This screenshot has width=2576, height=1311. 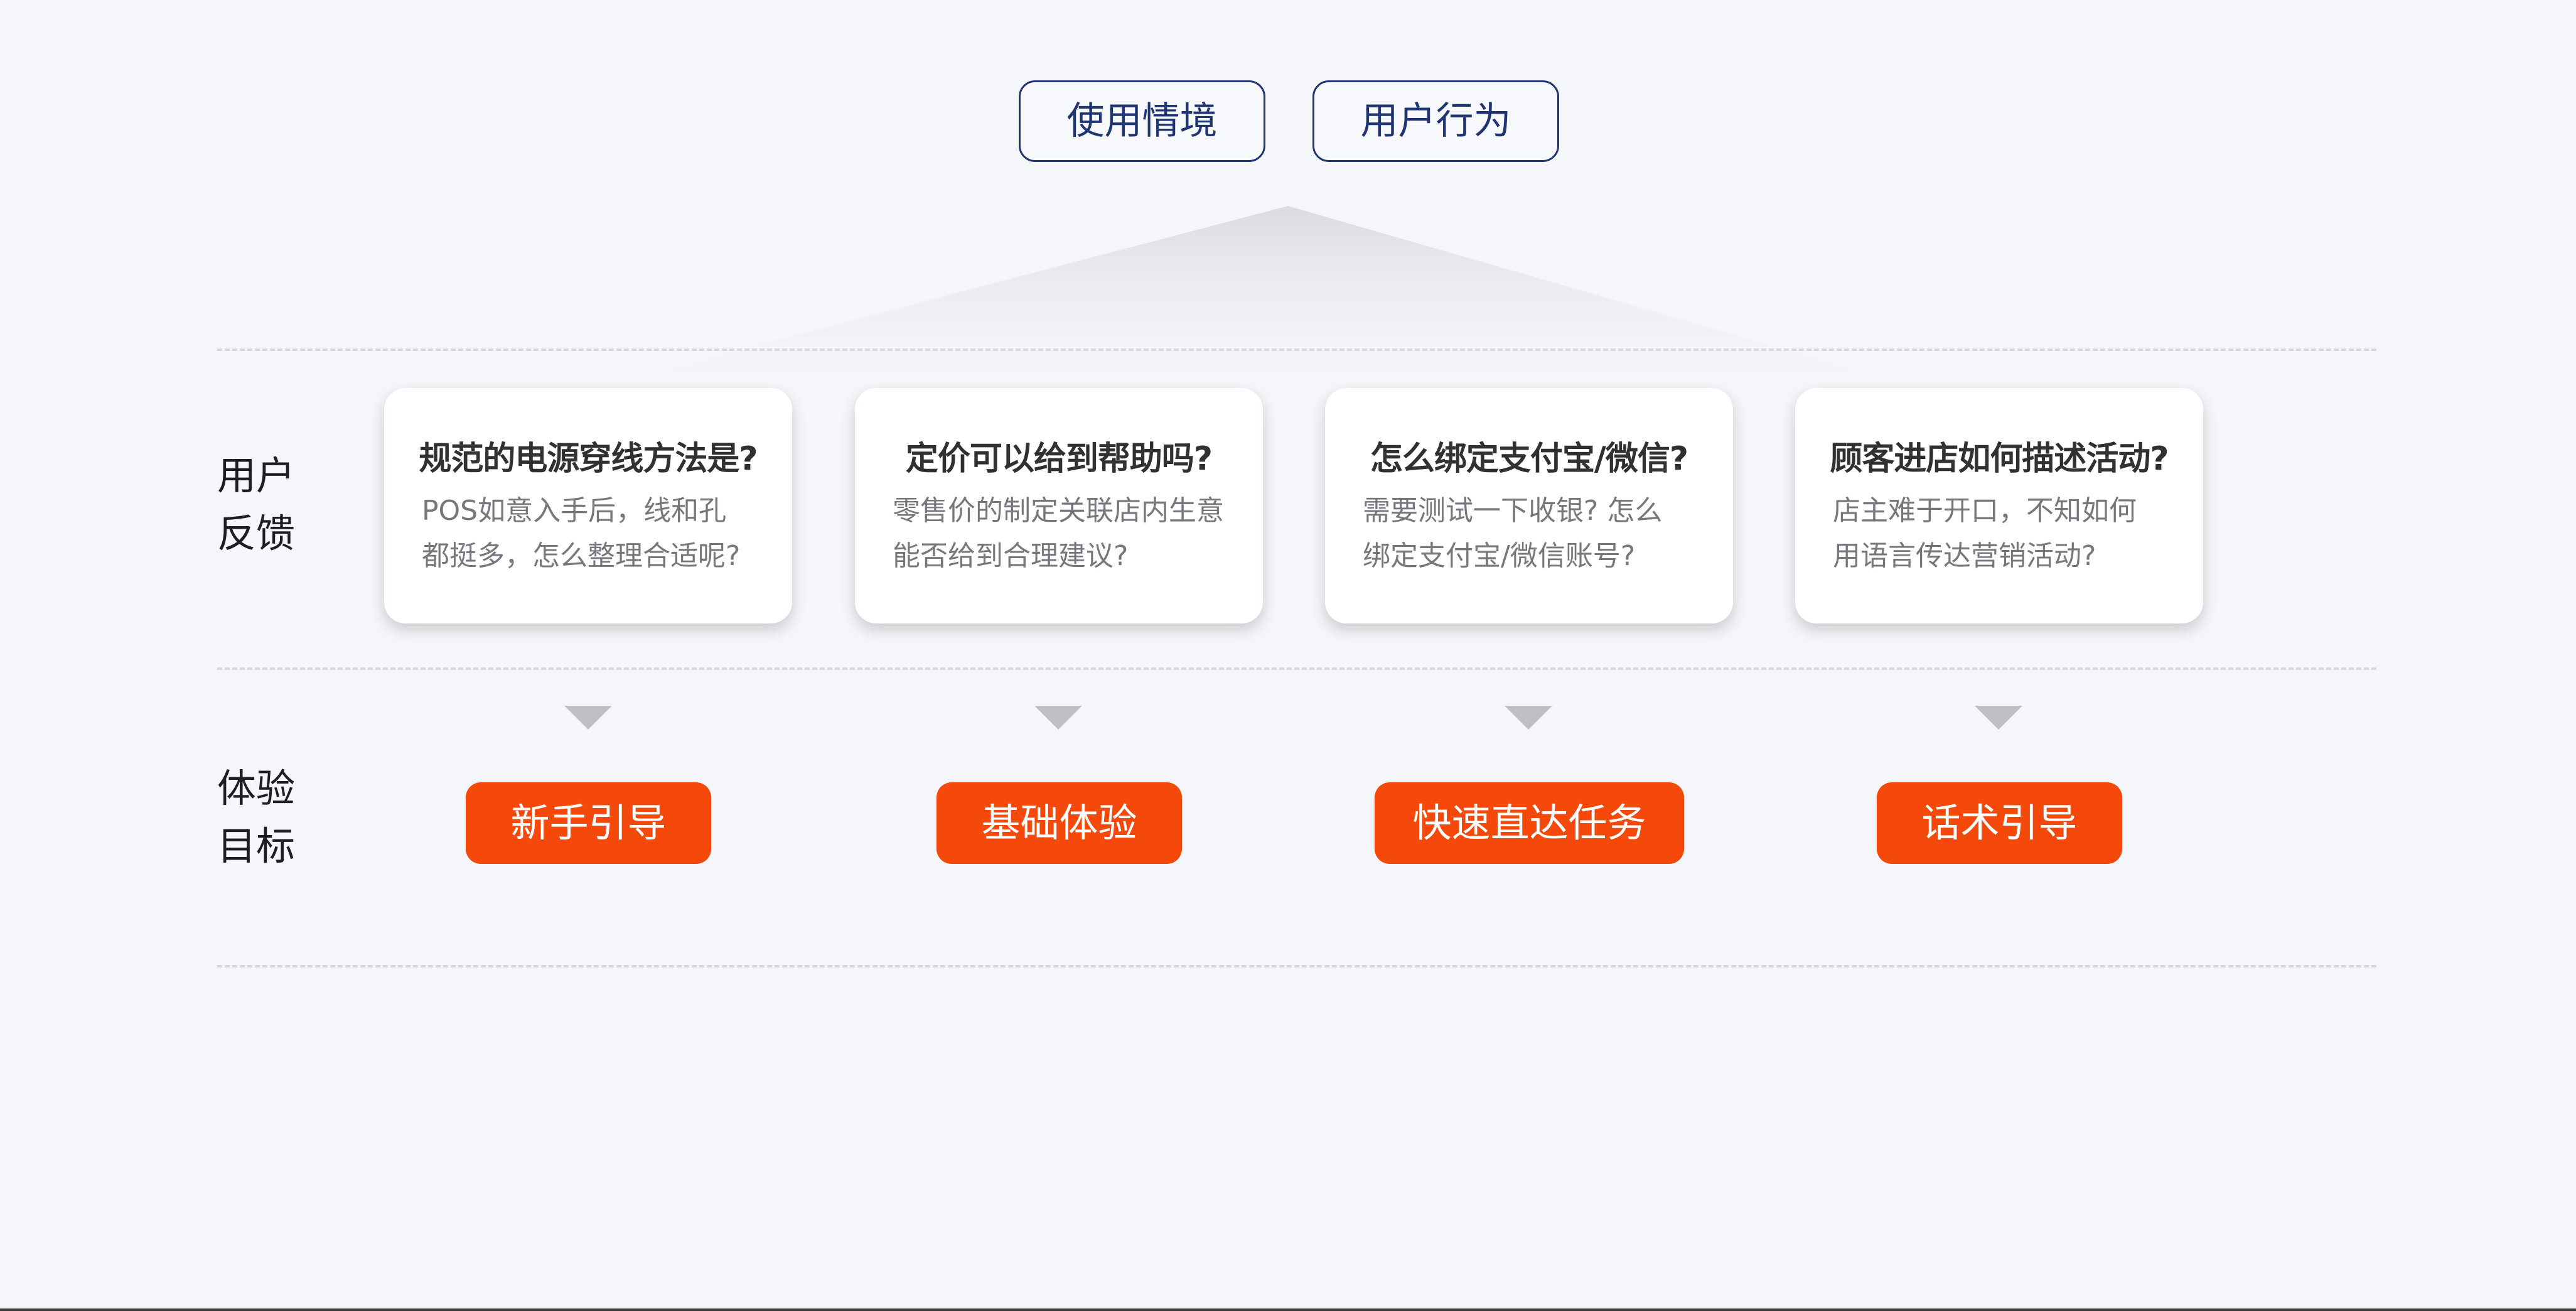 I want to click on feedback-card-title: 规范的电源穿线方法是?, so click(x=588, y=459).